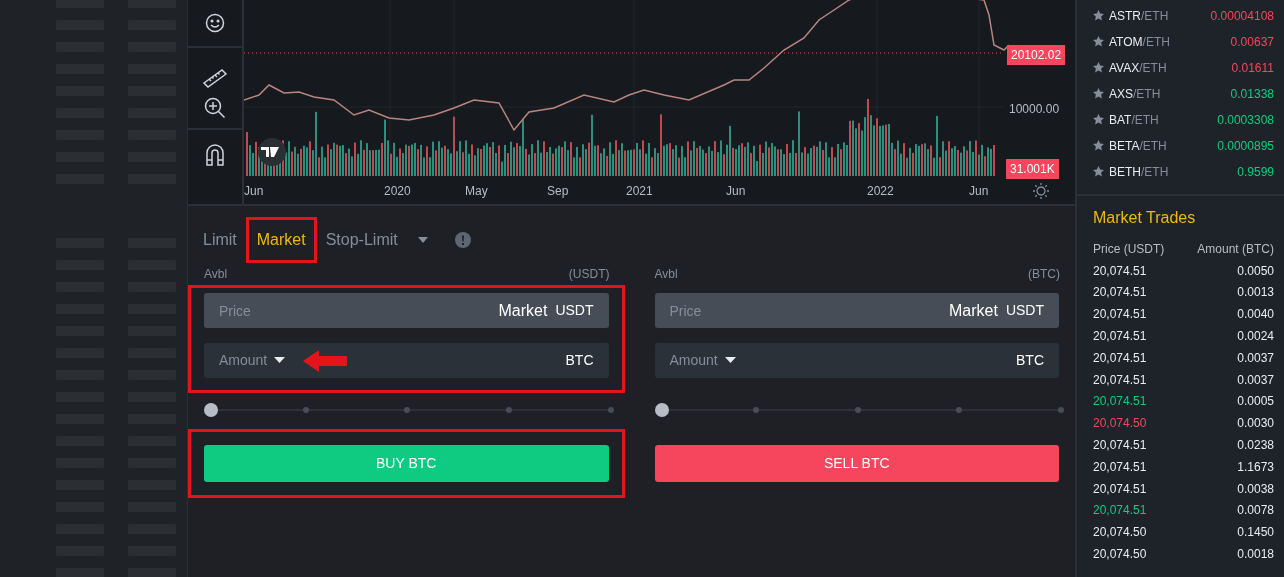 The image size is (1284, 577). What do you see at coordinates (1255, 511) in the screenshot?
I see `trade-amount: 0.0078` at bounding box center [1255, 511].